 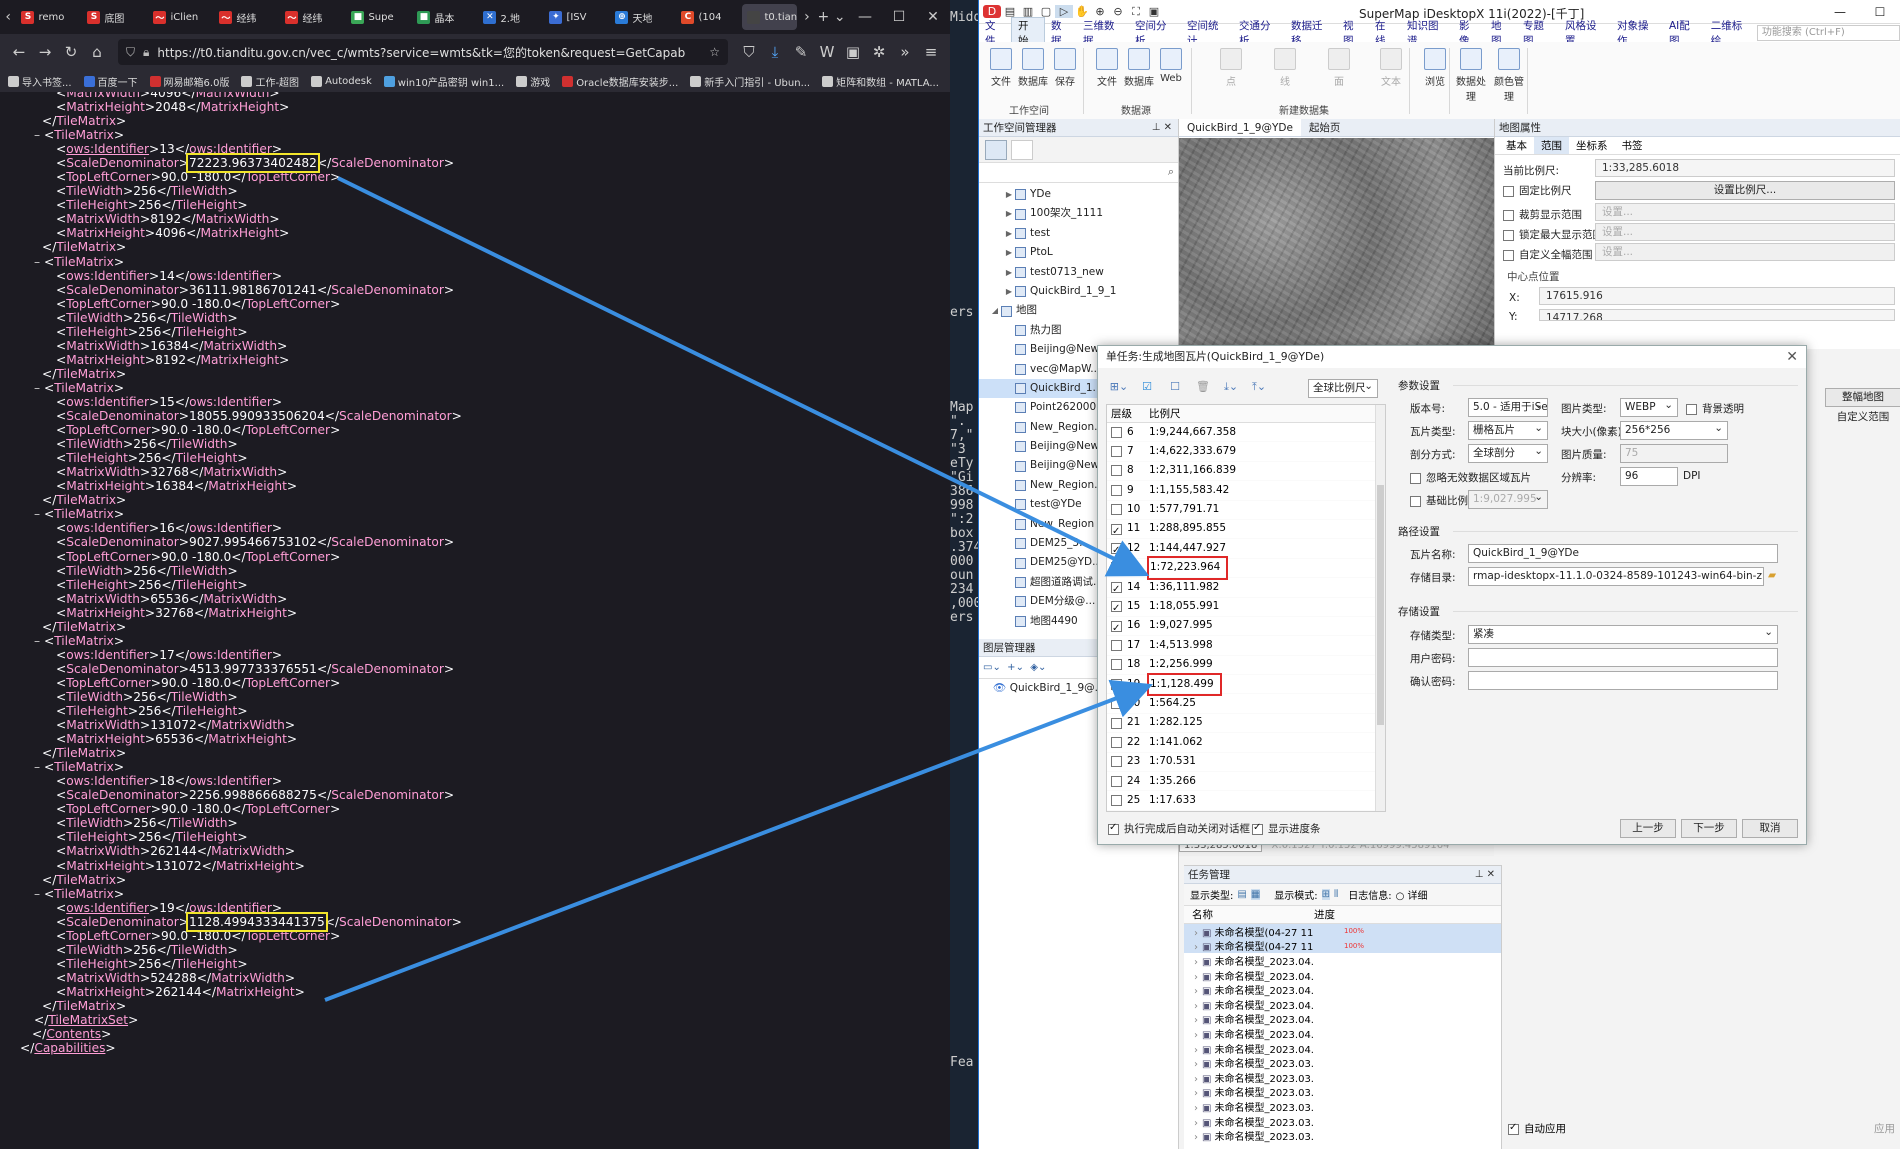 What do you see at coordinates (1078, 173) in the screenshot?
I see `workspace-search-input: ⌕` at bounding box center [1078, 173].